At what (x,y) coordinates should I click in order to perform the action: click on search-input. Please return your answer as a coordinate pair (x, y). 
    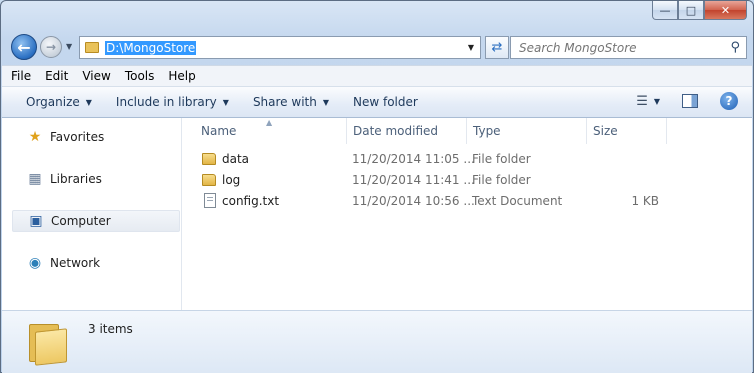
    Looking at the image, I should click on (611, 47).